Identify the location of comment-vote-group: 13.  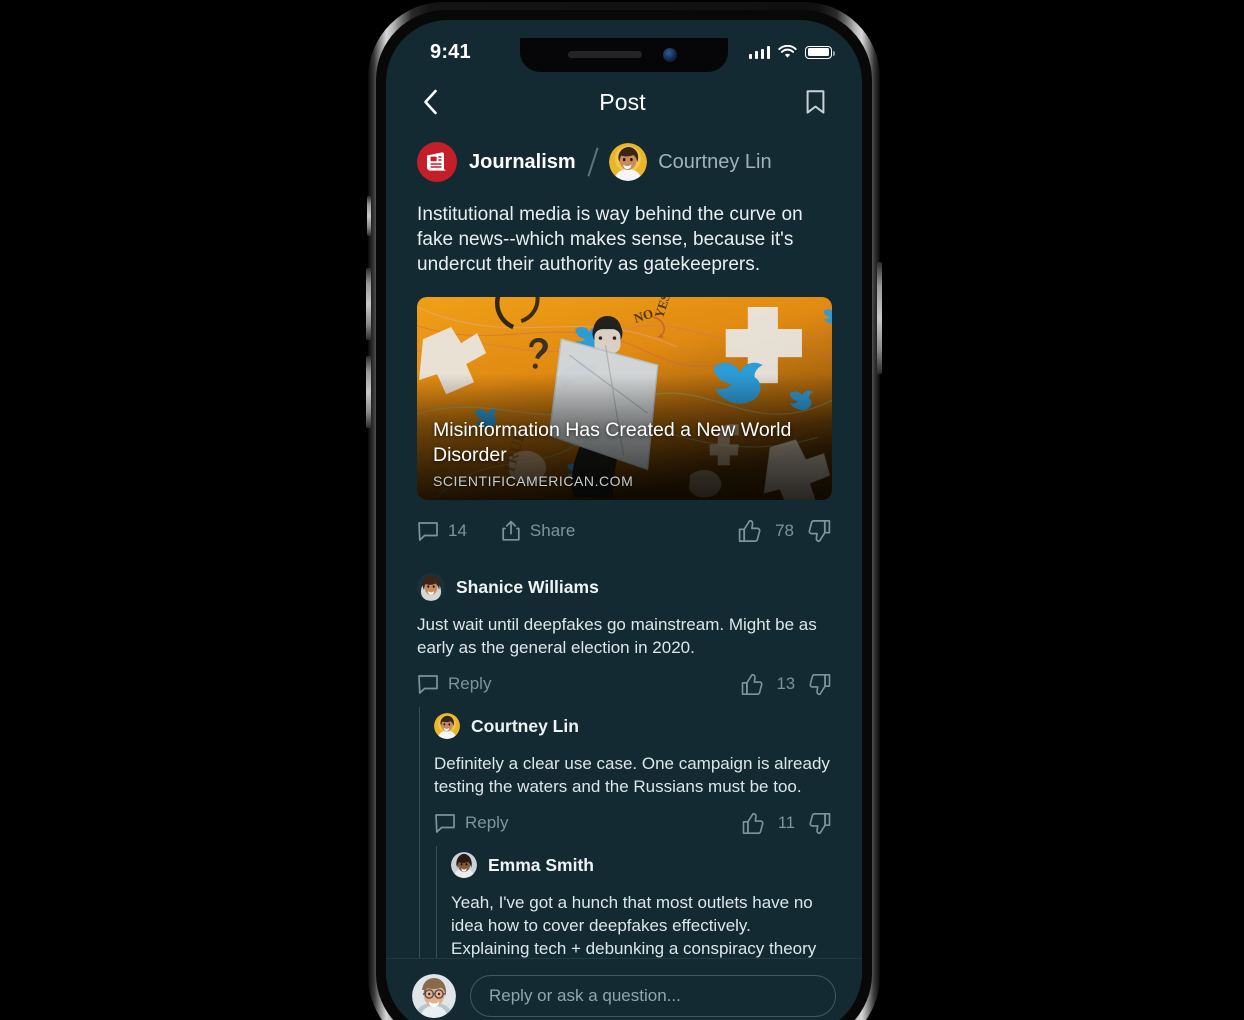
(786, 684).